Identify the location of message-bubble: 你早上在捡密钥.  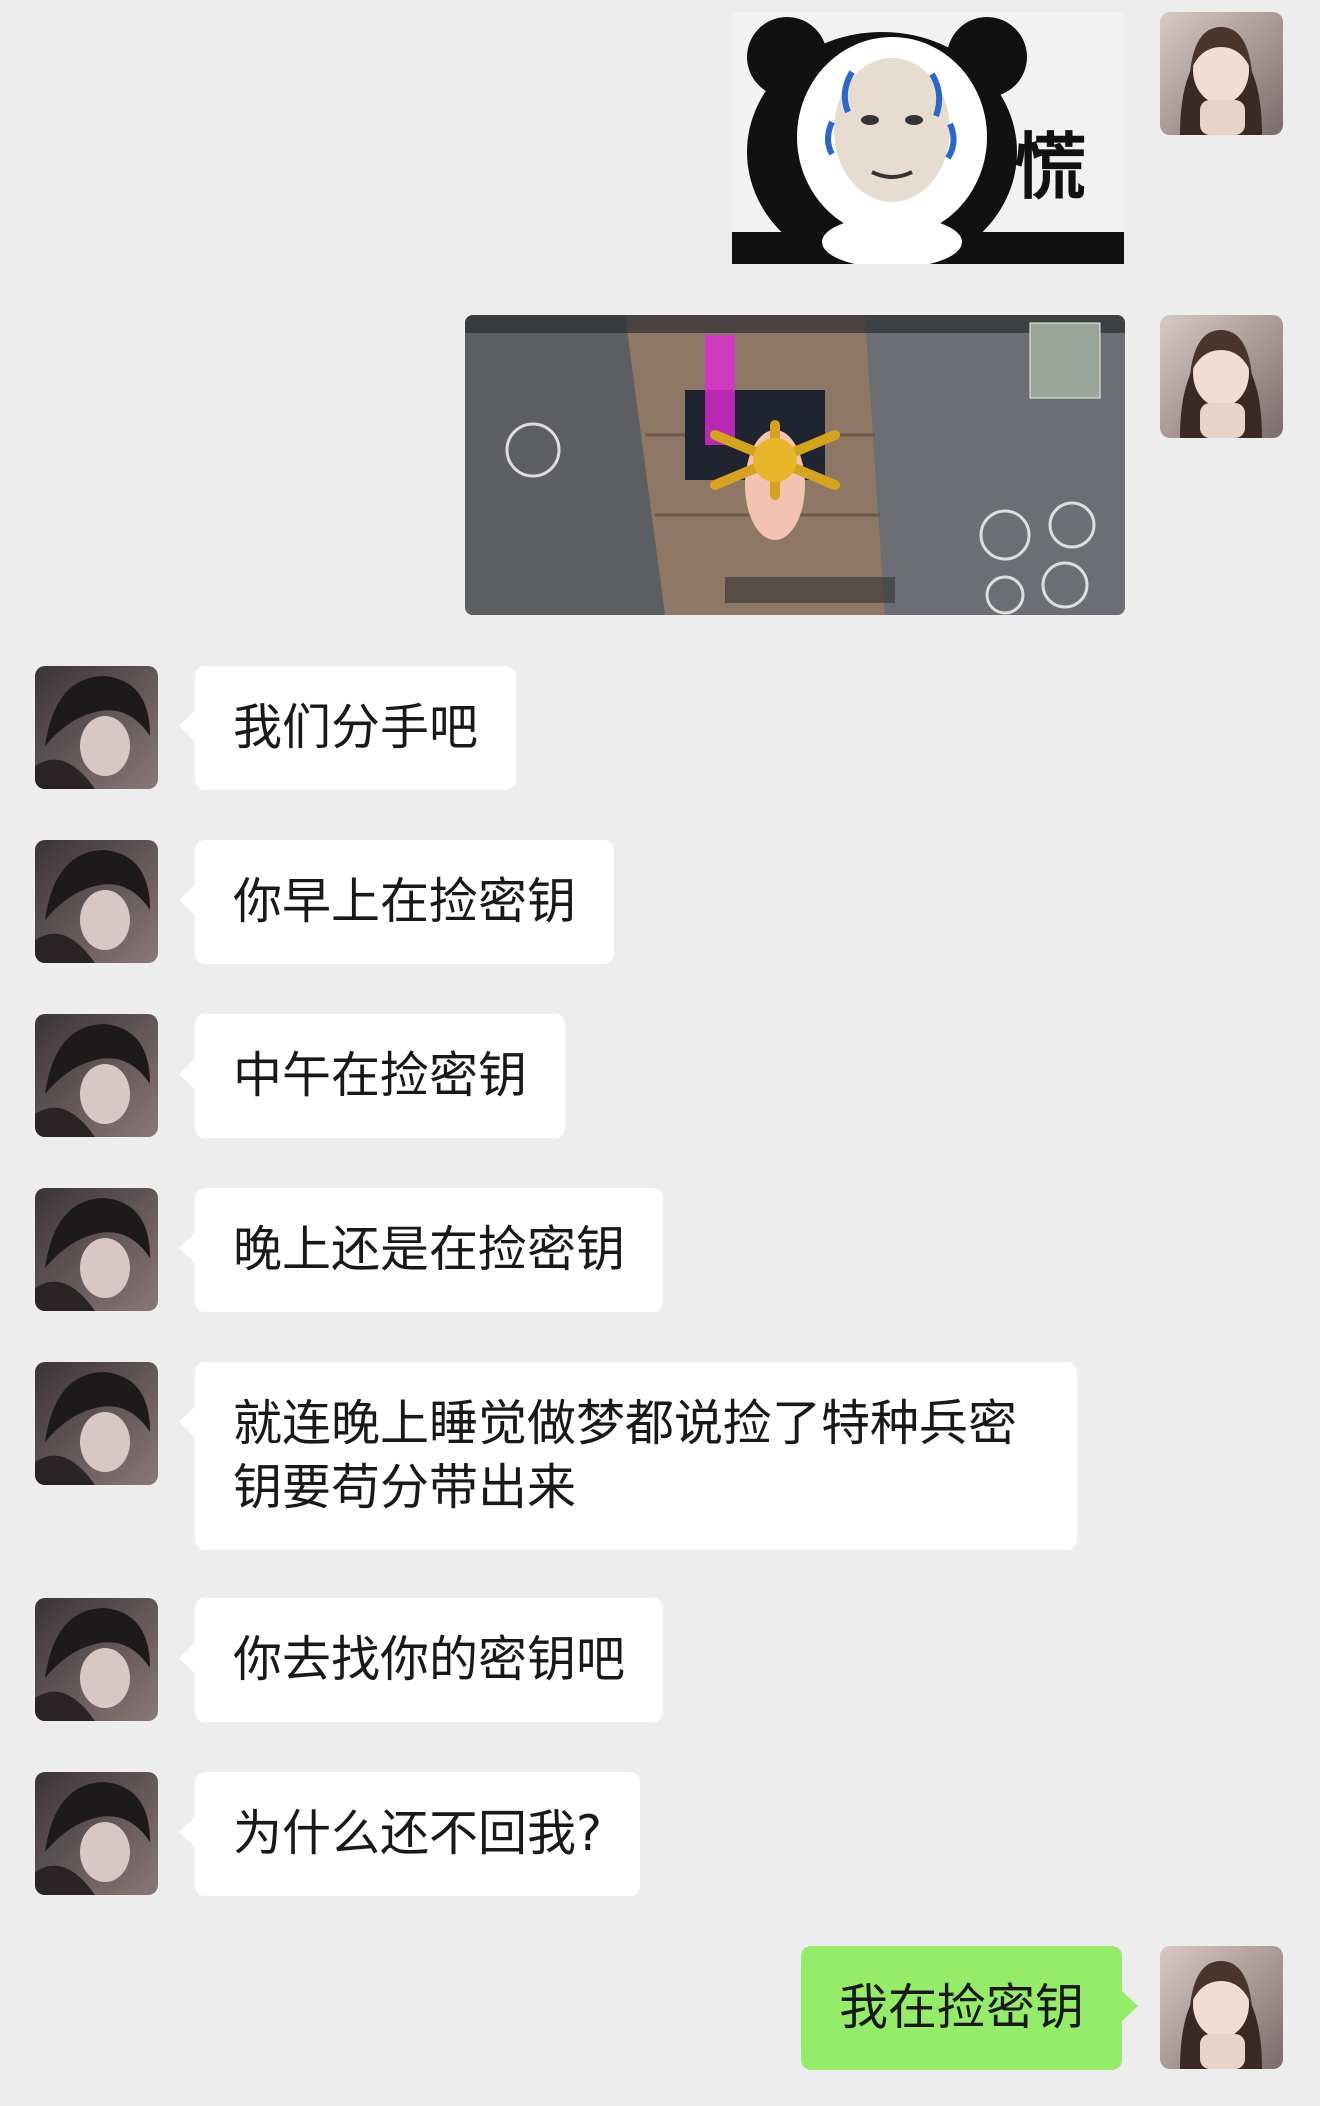
(396, 902).